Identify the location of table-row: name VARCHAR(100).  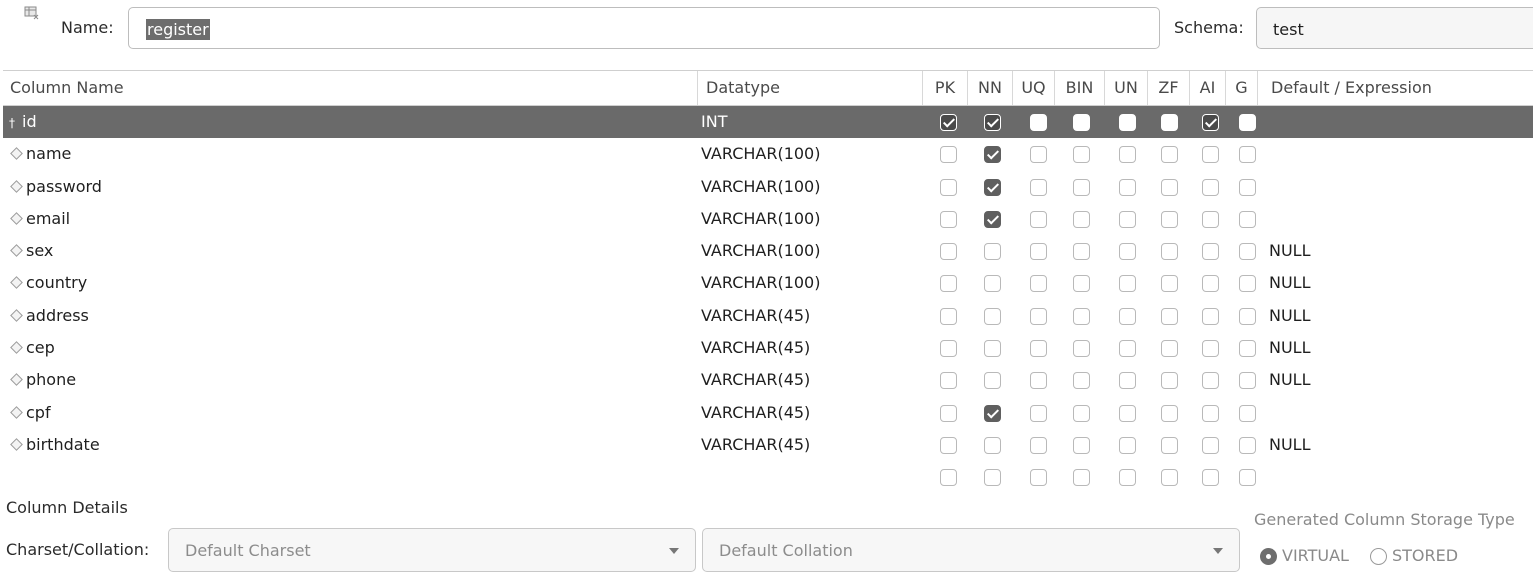
(768, 154).